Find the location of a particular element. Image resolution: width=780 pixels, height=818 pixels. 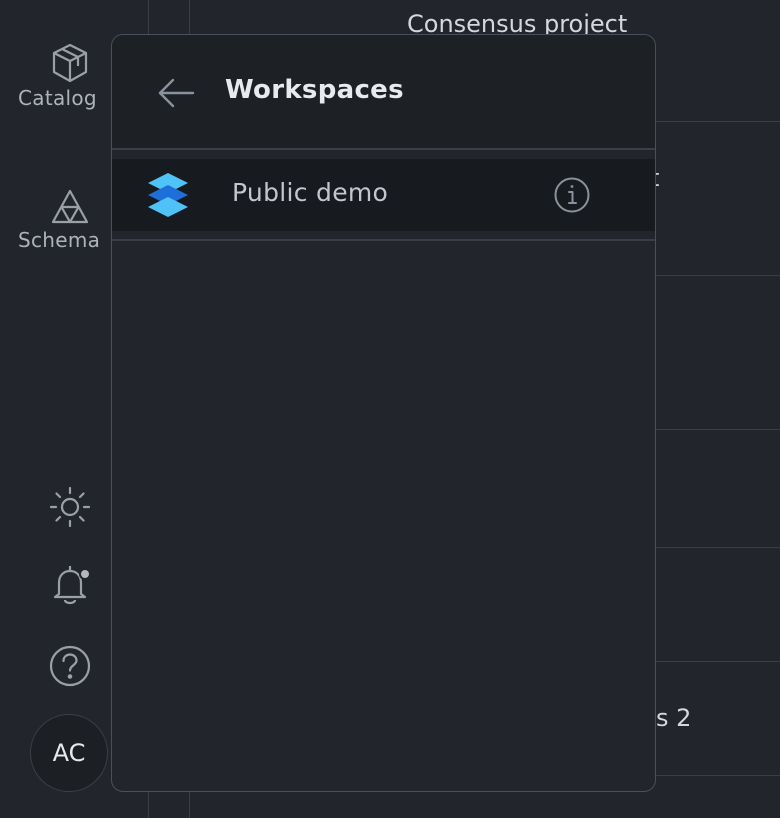

workspace-name: Public demo is located at coordinates (310, 192).